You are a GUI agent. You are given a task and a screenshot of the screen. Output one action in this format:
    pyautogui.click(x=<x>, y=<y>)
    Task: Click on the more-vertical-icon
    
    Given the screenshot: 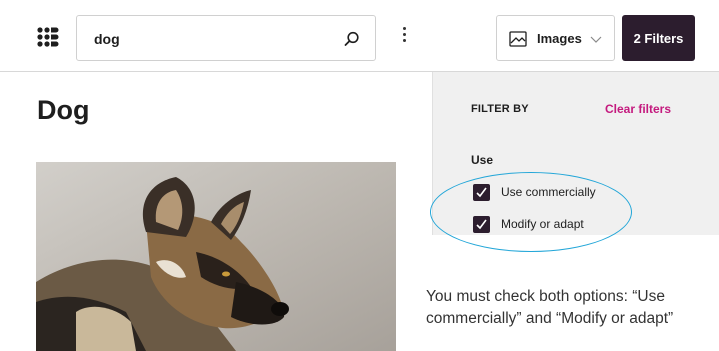 What is the action you would take?
    pyautogui.click(x=404, y=36)
    